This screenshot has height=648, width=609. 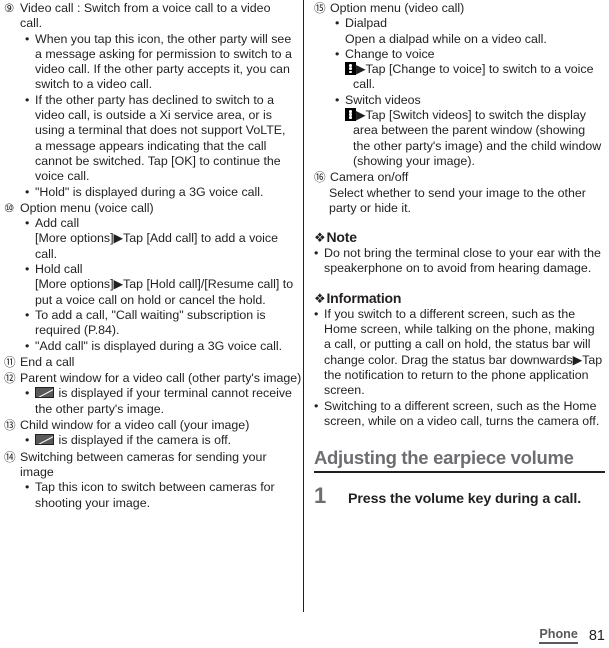 I want to click on section-title: Adjusting the earpiece volume, so click(x=444, y=458).